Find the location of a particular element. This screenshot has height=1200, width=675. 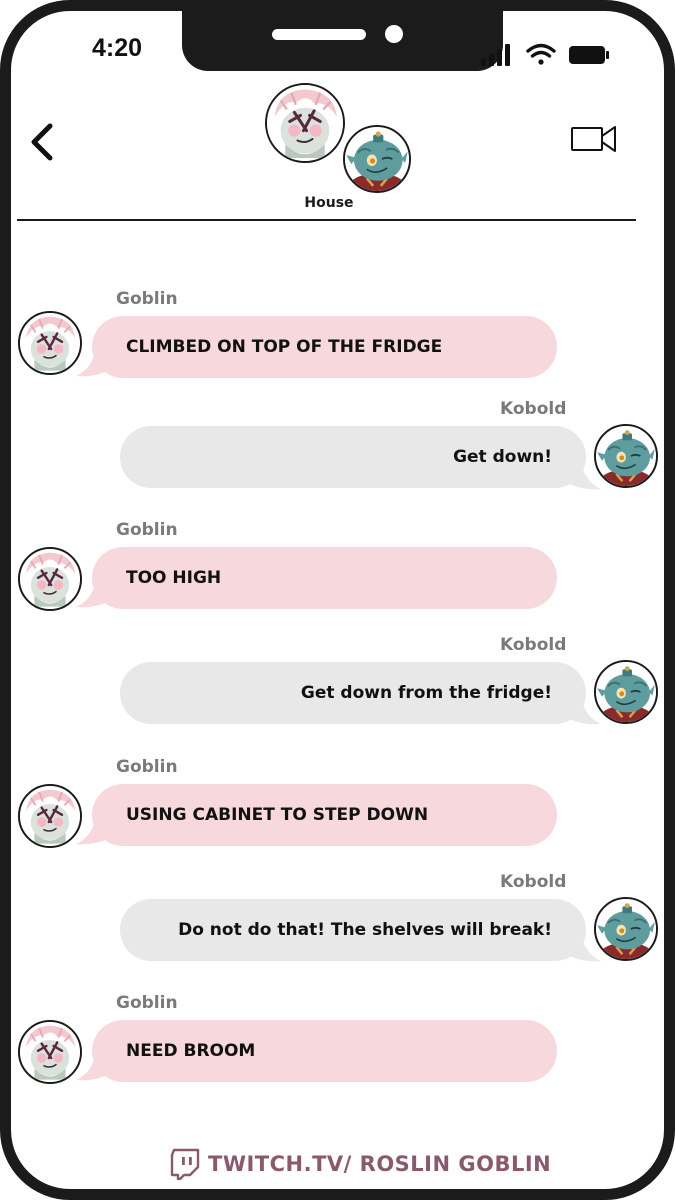

group-avatars is located at coordinates (332, 138).